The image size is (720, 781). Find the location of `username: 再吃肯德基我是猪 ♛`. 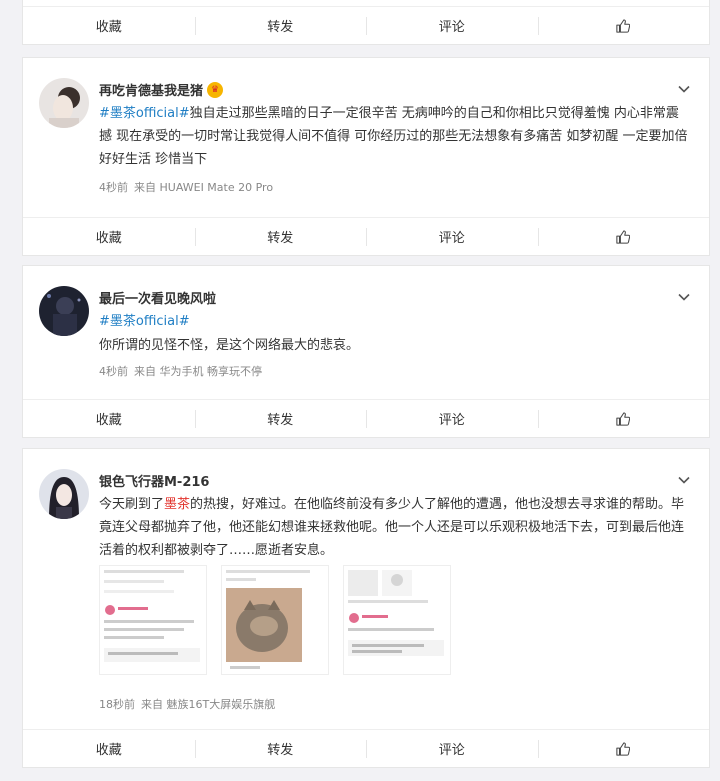

username: 再吃肯德基我是猪 ♛ is located at coordinates (161, 89).